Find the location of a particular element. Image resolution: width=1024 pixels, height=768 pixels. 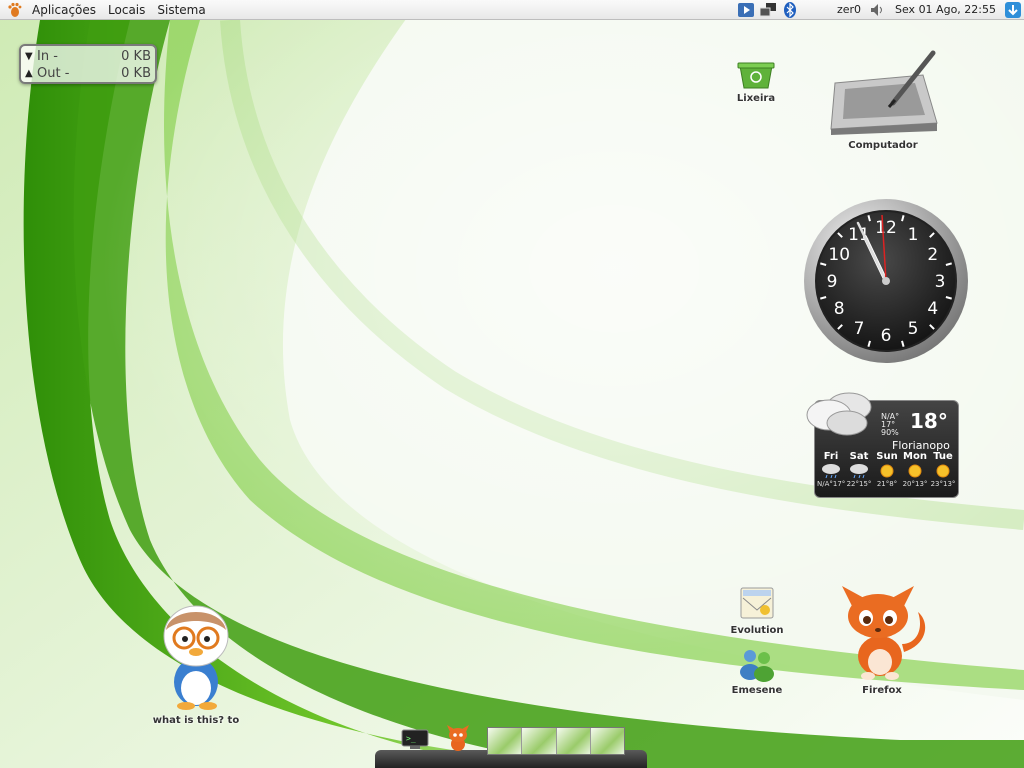

forecast-day-name: Mon is located at coordinates (915, 456).